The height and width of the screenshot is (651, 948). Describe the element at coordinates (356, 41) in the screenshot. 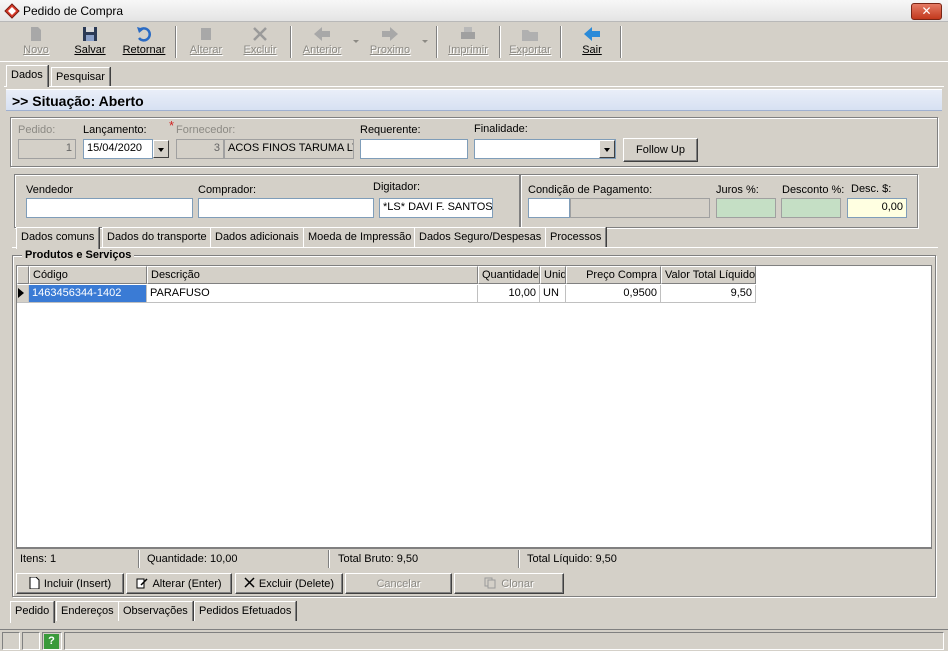

I see `anterior-dropdown` at that location.